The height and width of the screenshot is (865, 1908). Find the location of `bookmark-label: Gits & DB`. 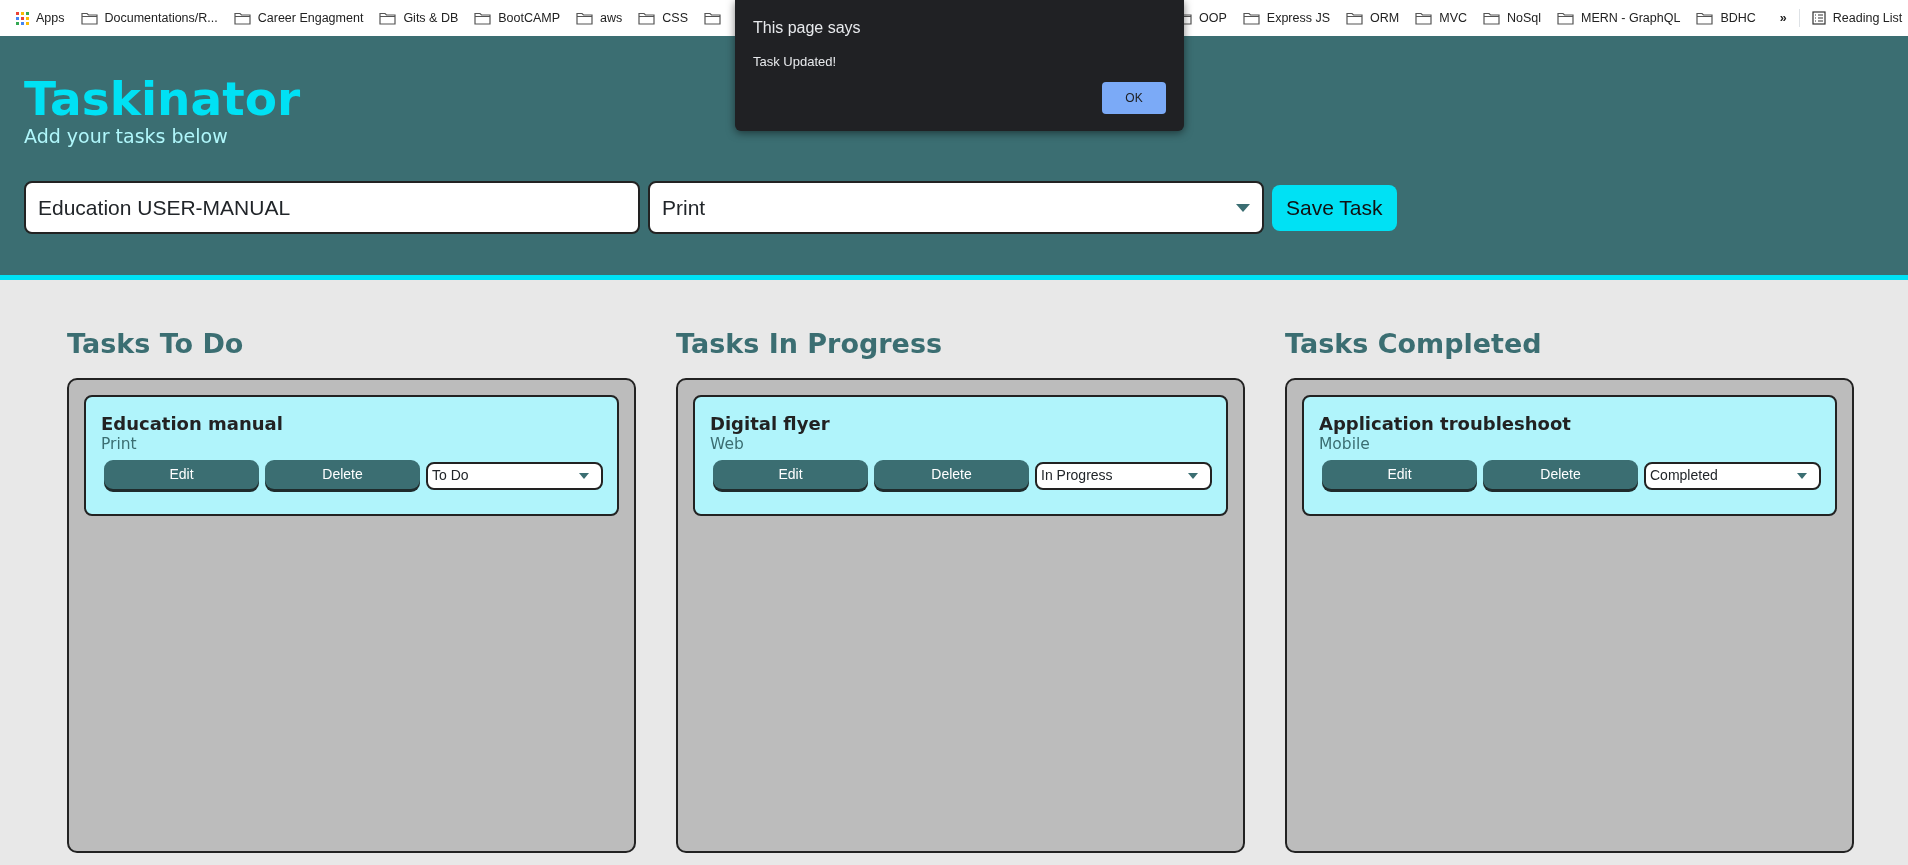

bookmark-label: Gits & DB is located at coordinates (431, 18).